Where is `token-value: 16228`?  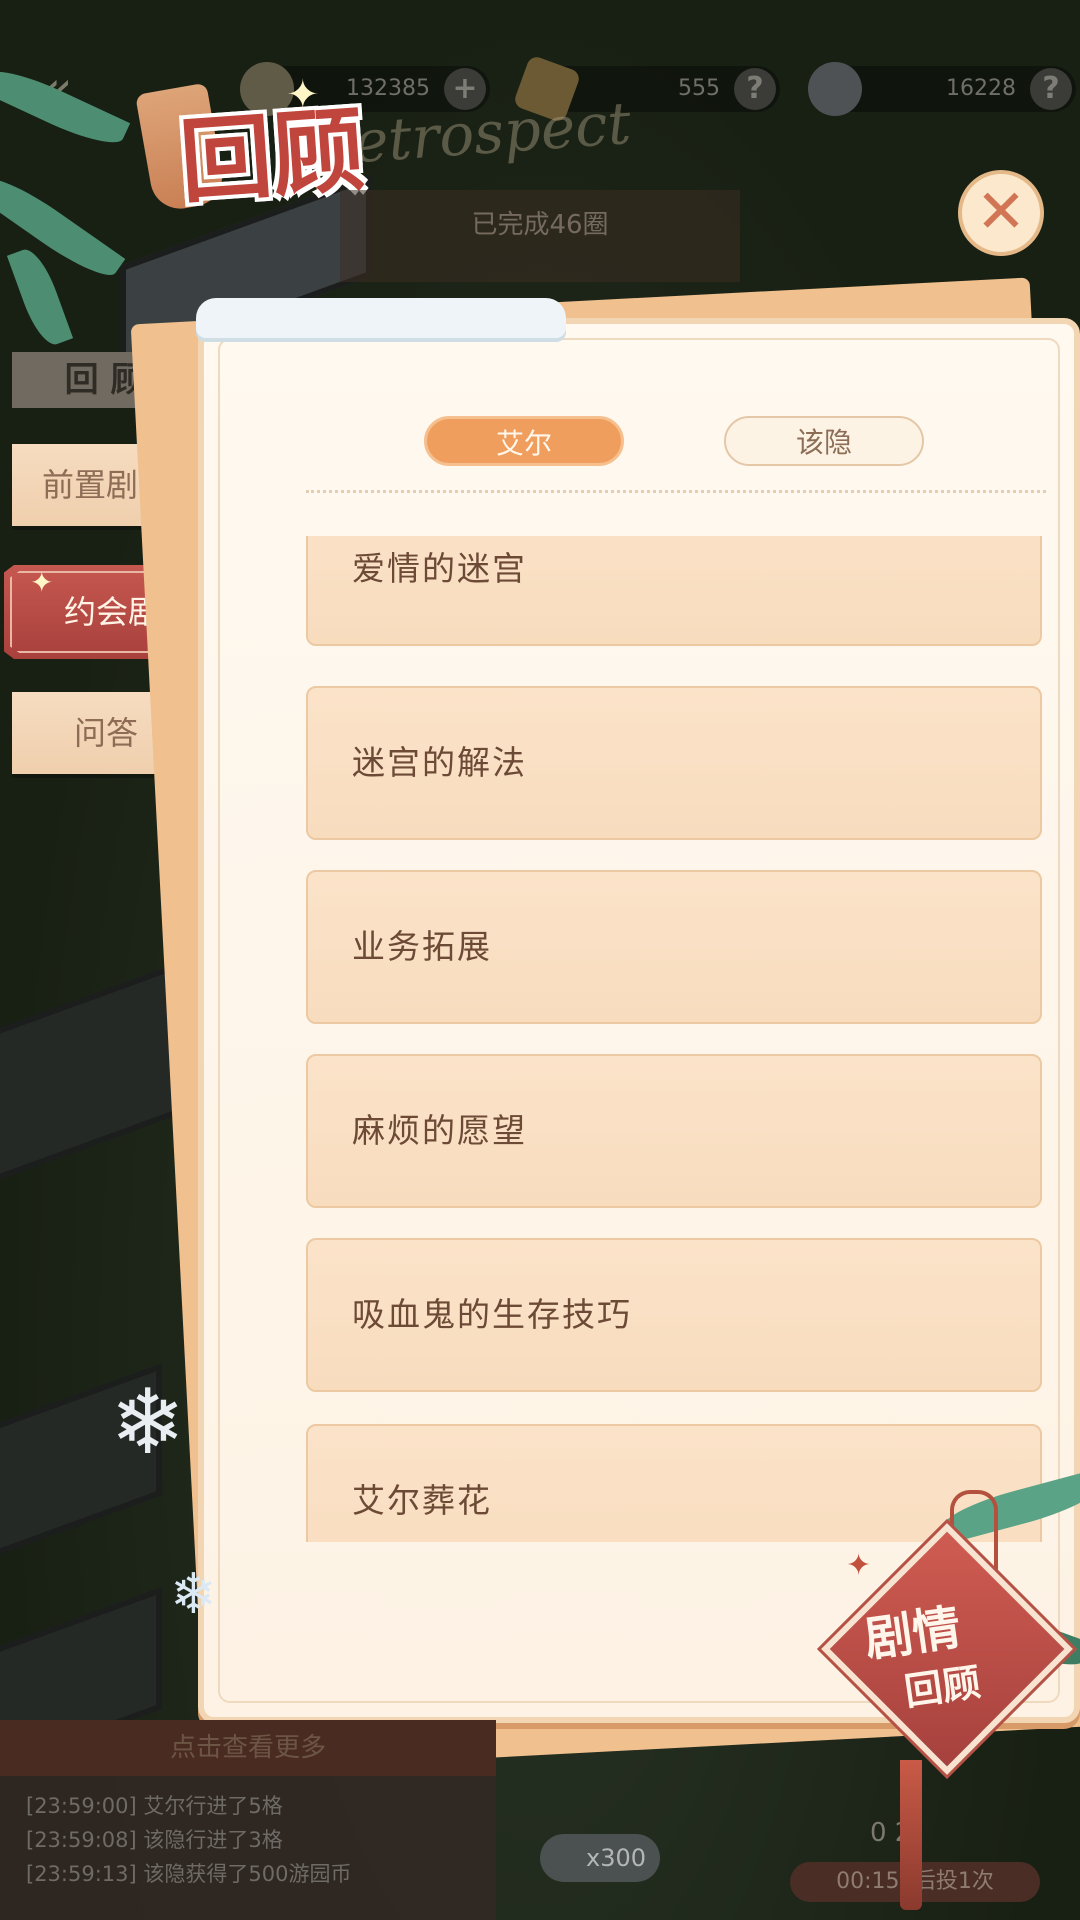 token-value: 16228 is located at coordinates (981, 88).